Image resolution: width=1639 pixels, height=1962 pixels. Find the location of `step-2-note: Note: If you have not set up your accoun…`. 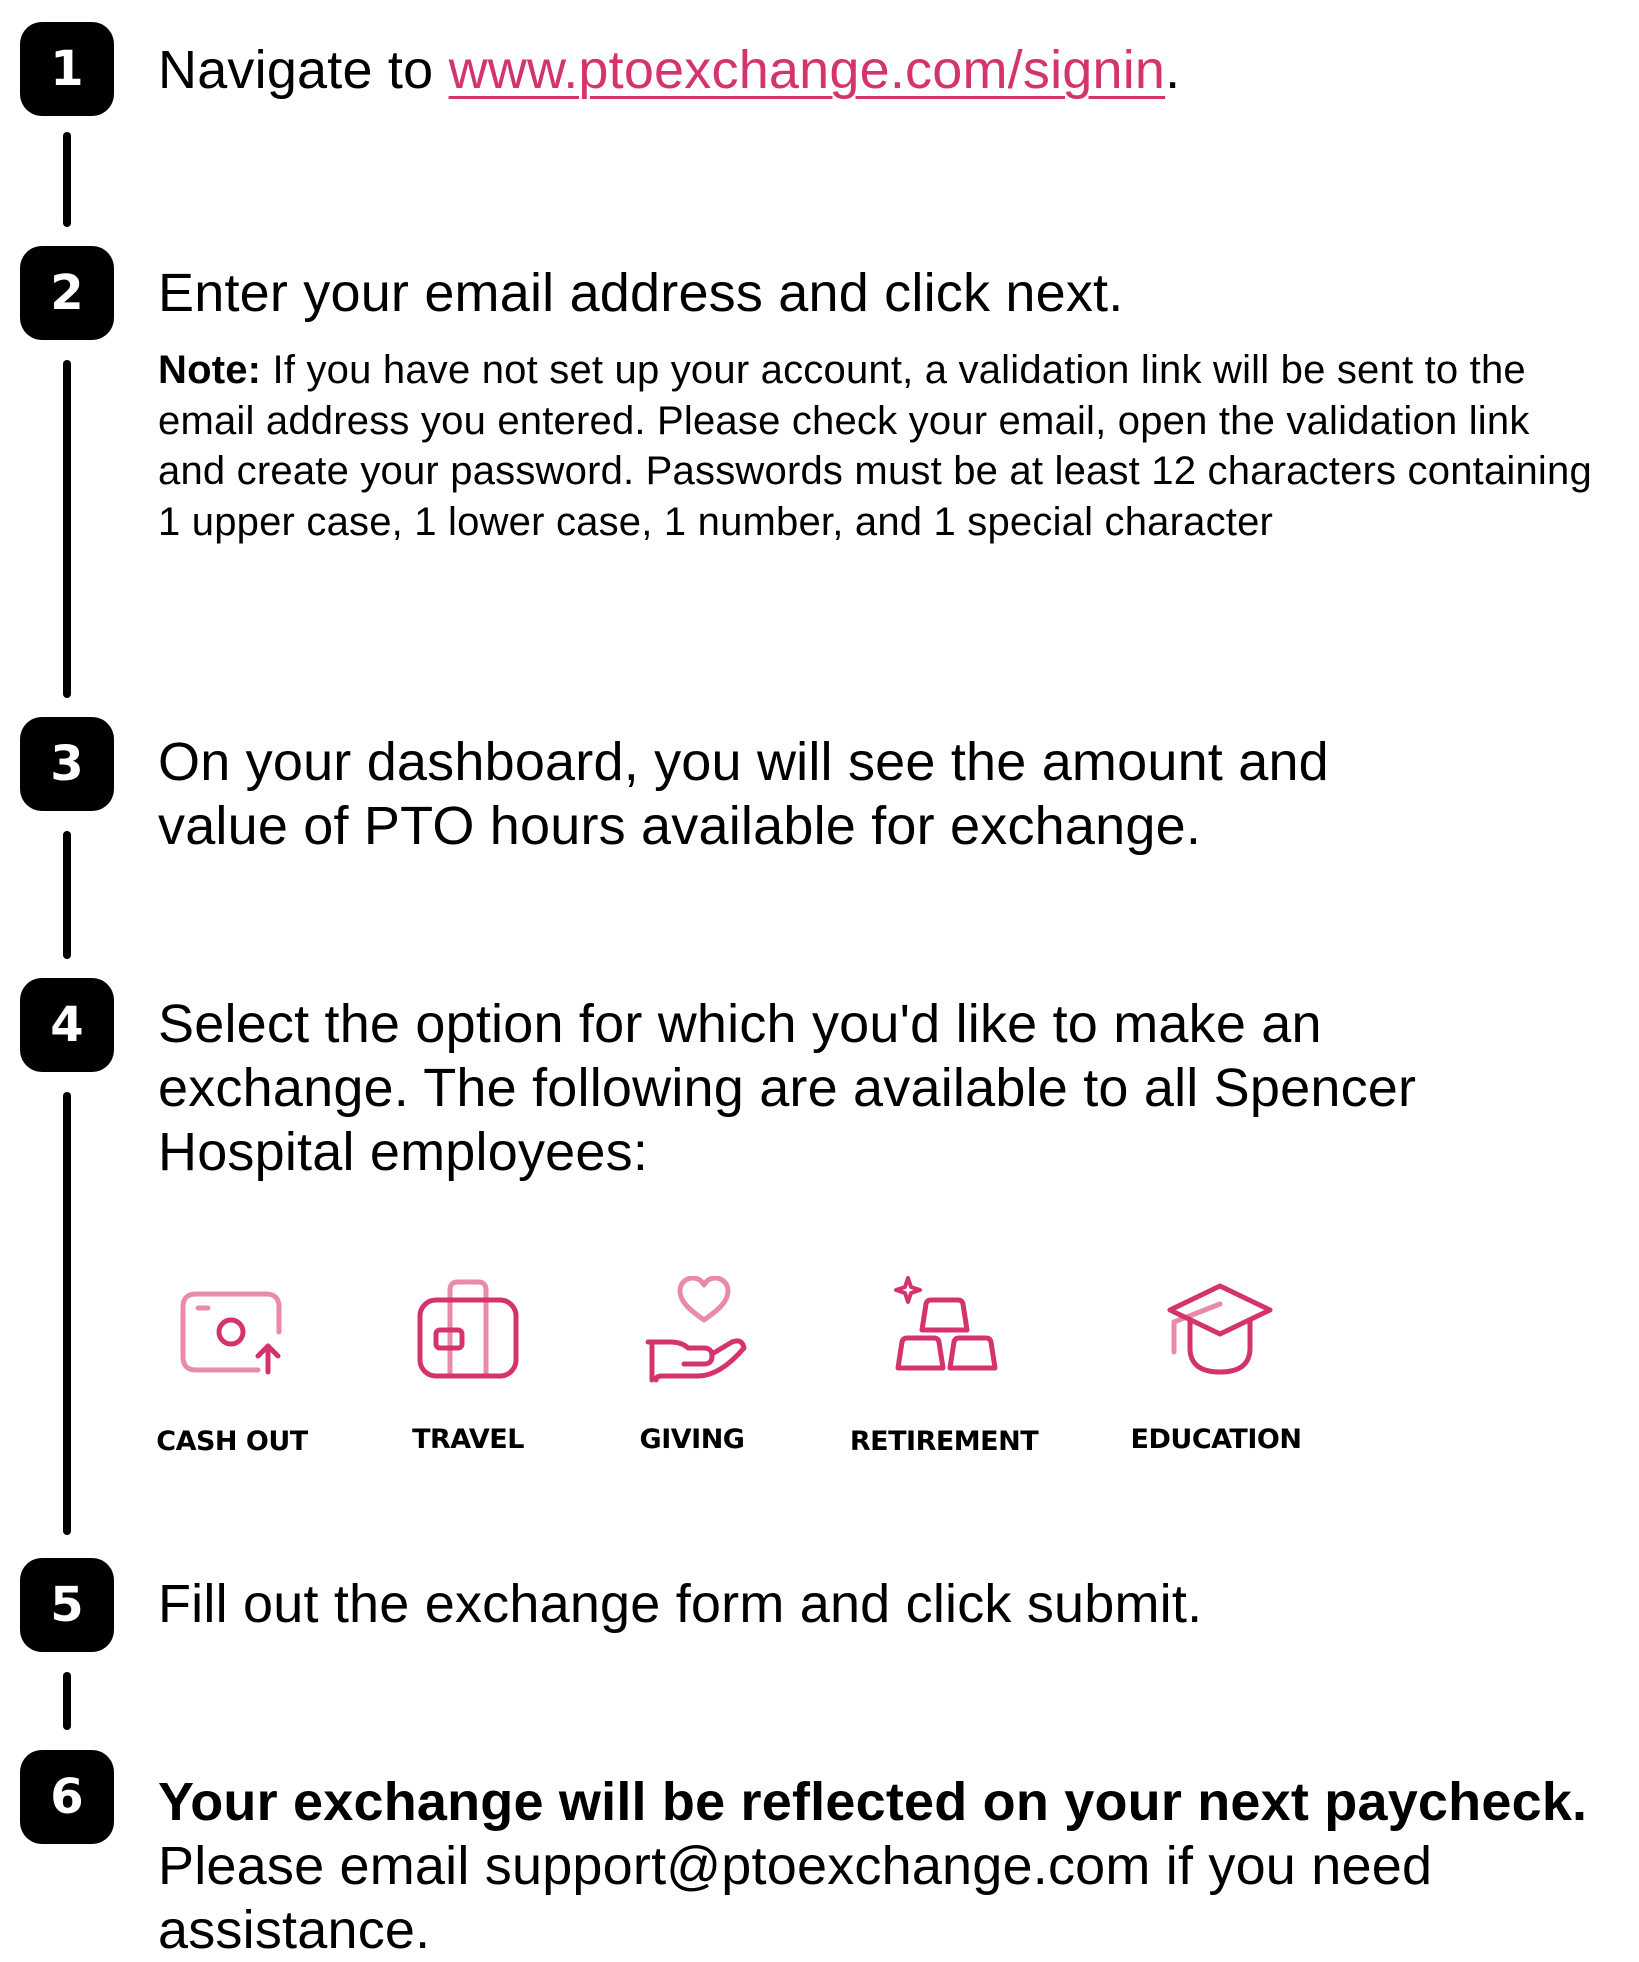

step-2-note: Note: If you have not set up your accoun… is located at coordinates (883, 446).